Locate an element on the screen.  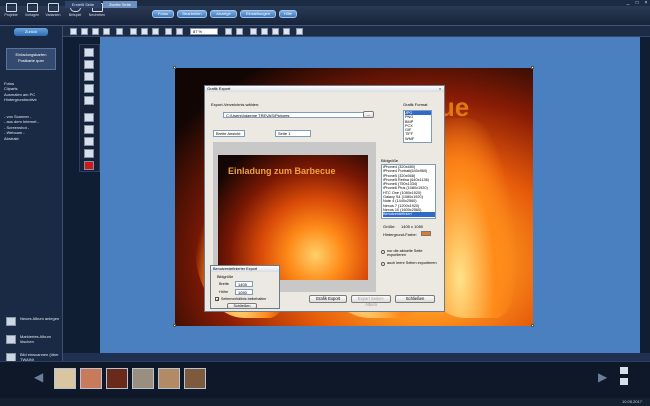
format-label: Grafik Format is located at coordinates (415, 104).